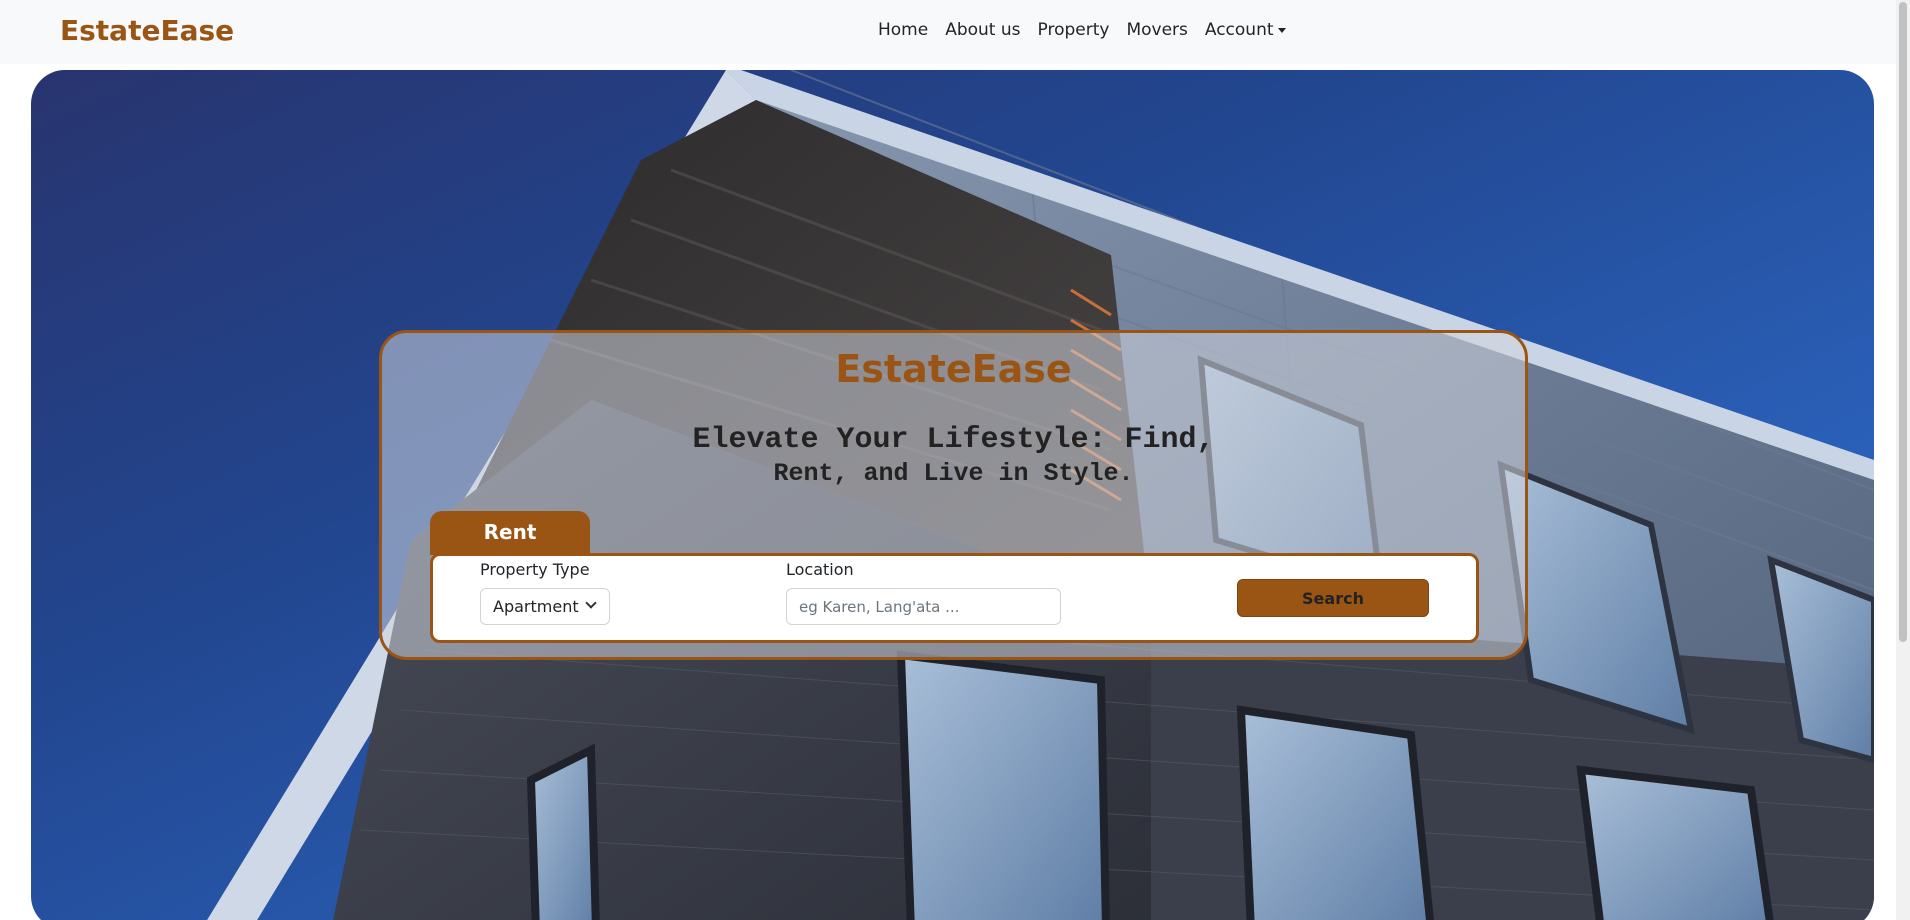 The image size is (1910, 920). Describe the element at coordinates (820, 569) in the screenshot. I see `location-label: Location` at that location.